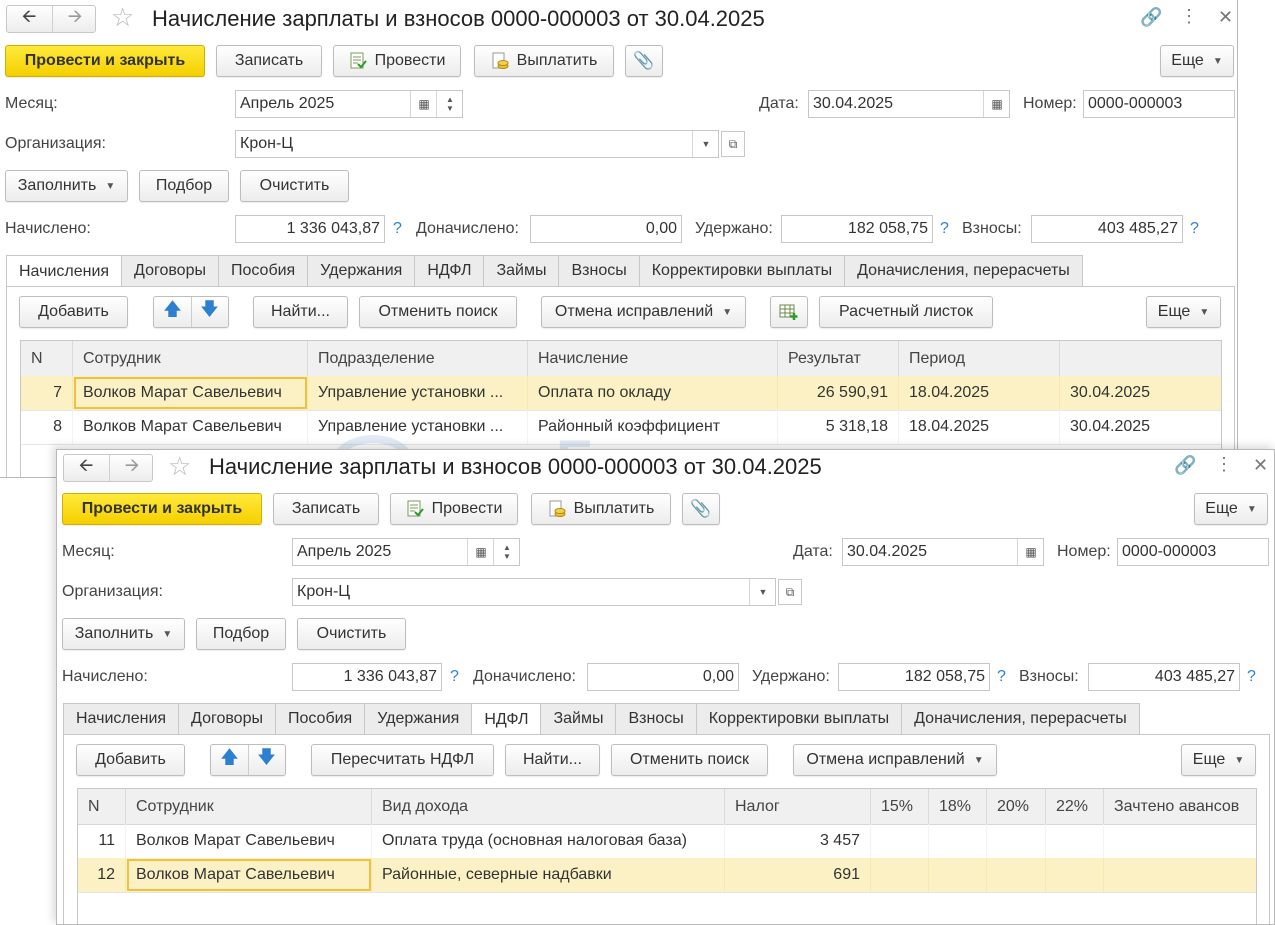 The image size is (1275, 925). I want to click on rate-22-cell, so click(1075, 875).